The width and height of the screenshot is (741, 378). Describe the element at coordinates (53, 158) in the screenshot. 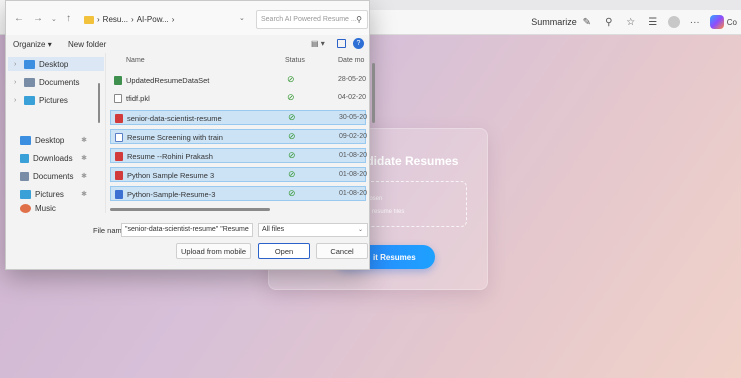

I see `nav-item-label: Downloads` at that location.